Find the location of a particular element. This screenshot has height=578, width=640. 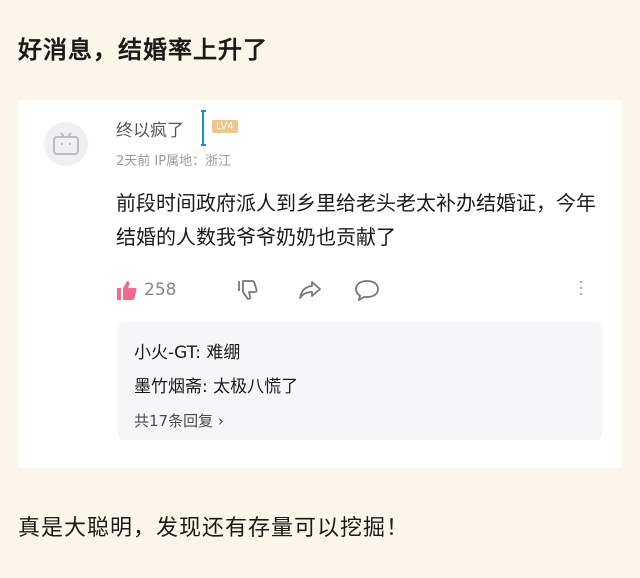

comment-username: 终以疯了 is located at coordinates (150, 128).